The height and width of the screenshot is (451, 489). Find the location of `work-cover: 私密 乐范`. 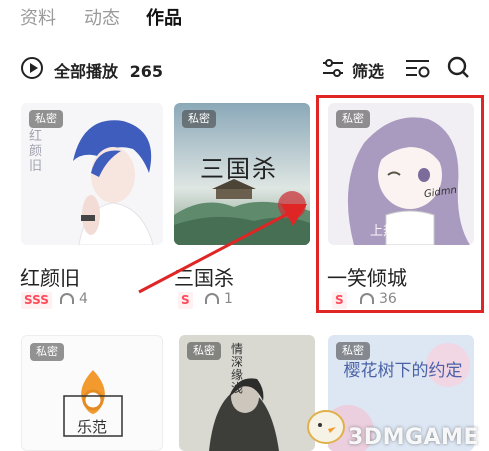

work-cover: 私密 乐范 is located at coordinates (92, 393).